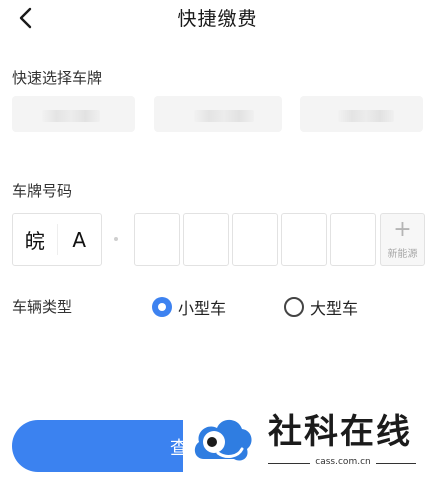  What do you see at coordinates (340, 432) in the screenshot?
I see `watermark-brand: 社科在线` at bounding box center [340, 432].